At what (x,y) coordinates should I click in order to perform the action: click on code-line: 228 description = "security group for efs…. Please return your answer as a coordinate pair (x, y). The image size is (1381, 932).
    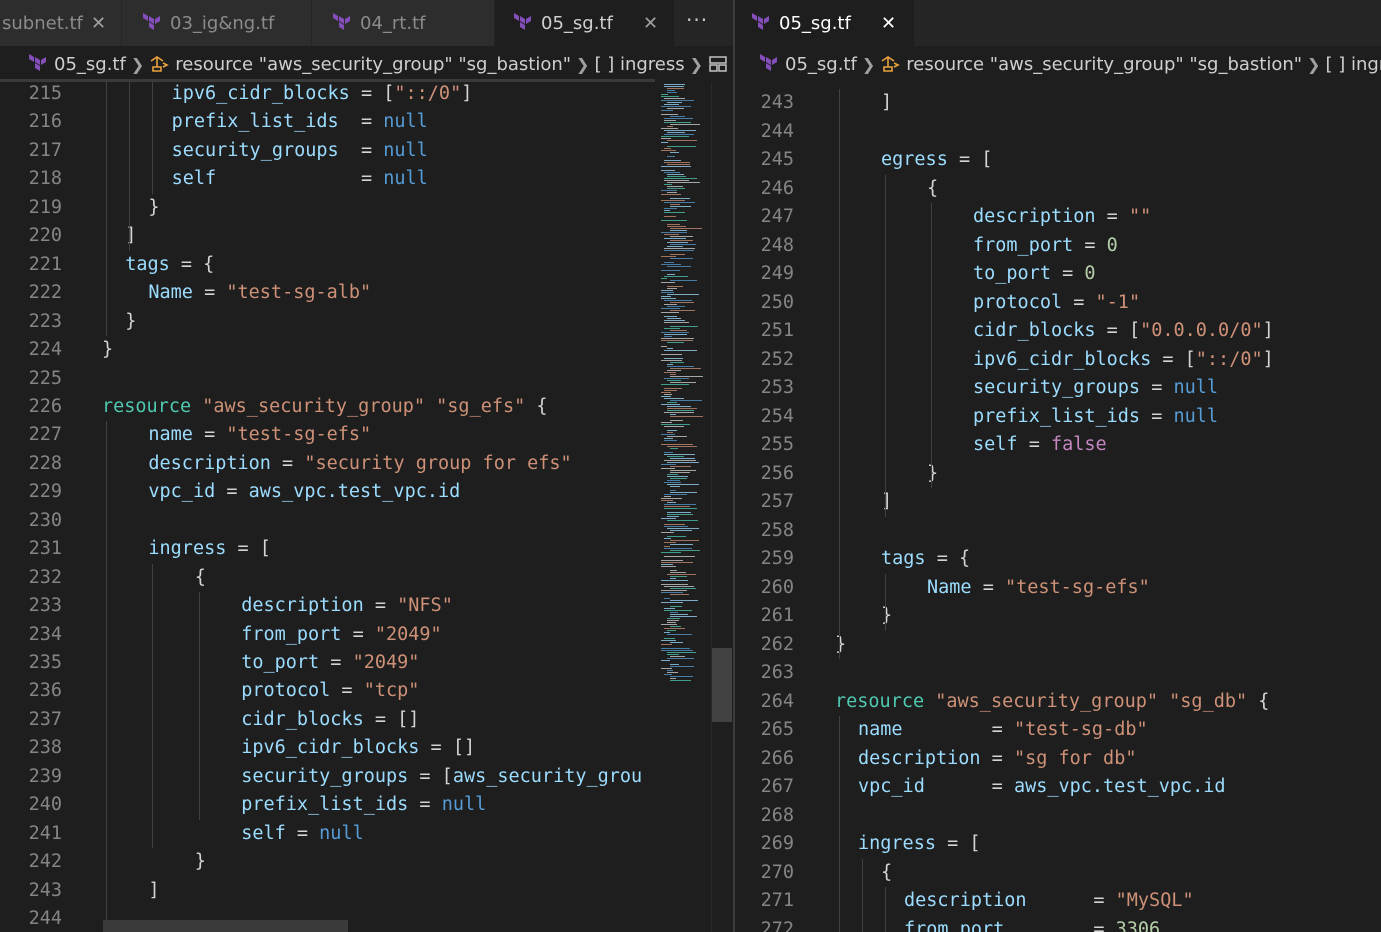
    Looking at the image, I should click on (327, 464).